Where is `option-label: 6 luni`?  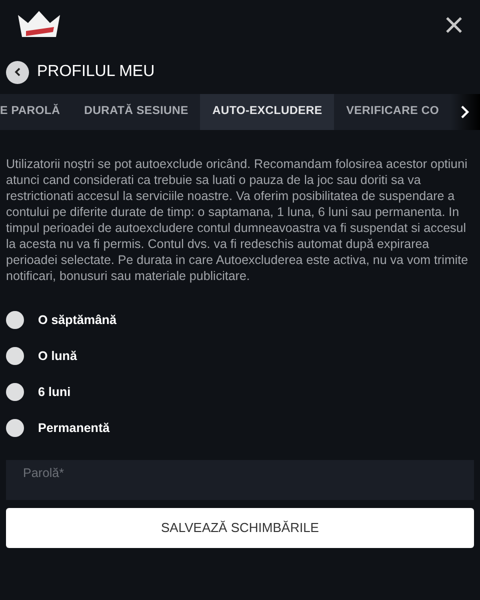
option-label: 6 luni is located at coordinates (54, 392).